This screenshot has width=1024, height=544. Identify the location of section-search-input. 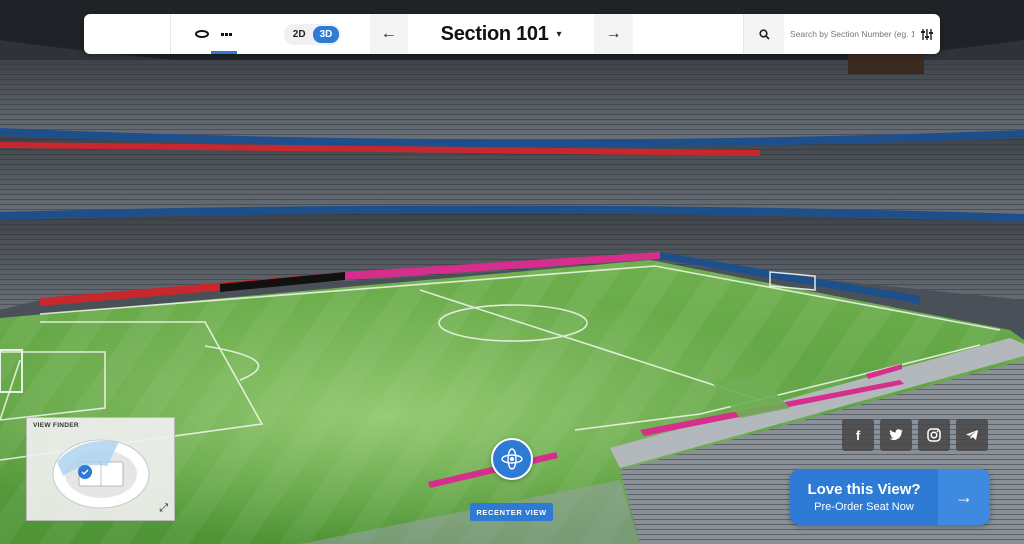
(849, 34).